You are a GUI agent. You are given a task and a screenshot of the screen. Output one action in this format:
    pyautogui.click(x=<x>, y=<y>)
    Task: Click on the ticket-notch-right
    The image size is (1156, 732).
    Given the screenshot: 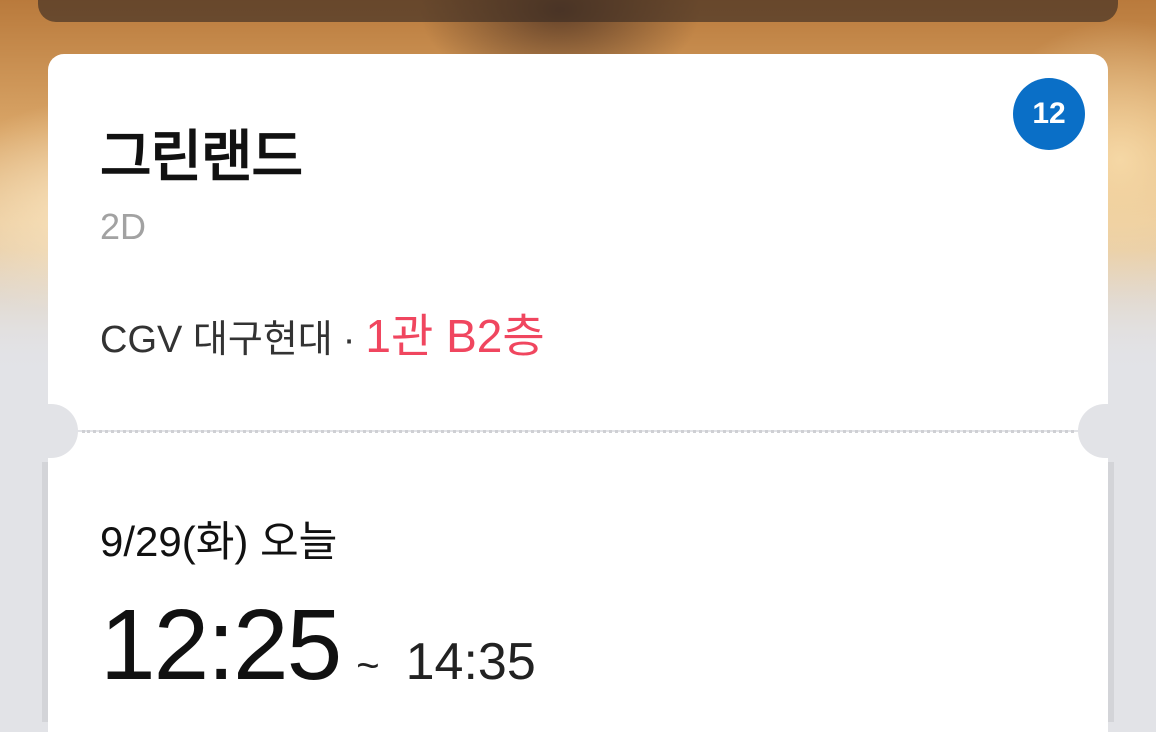 What is the action you would take?
    pyautogui.click(x=1106, y=431)
    